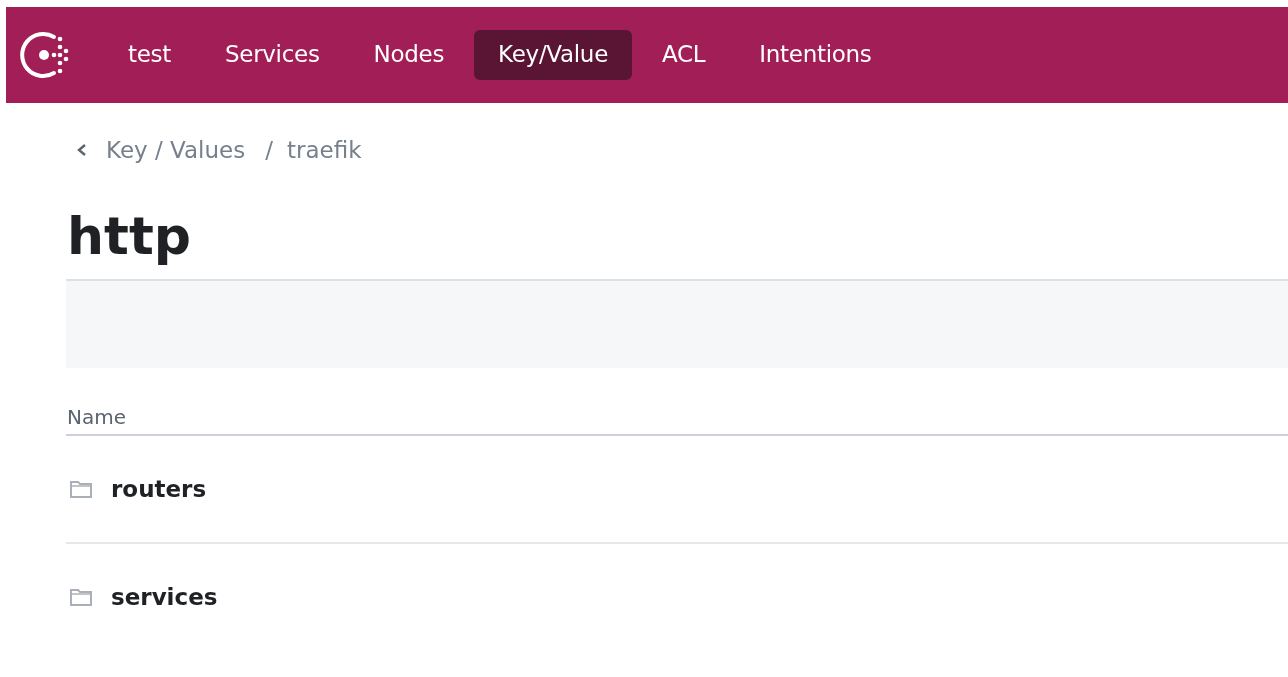  I want to click on nav-tab: Key/Value, so click(553, 55).